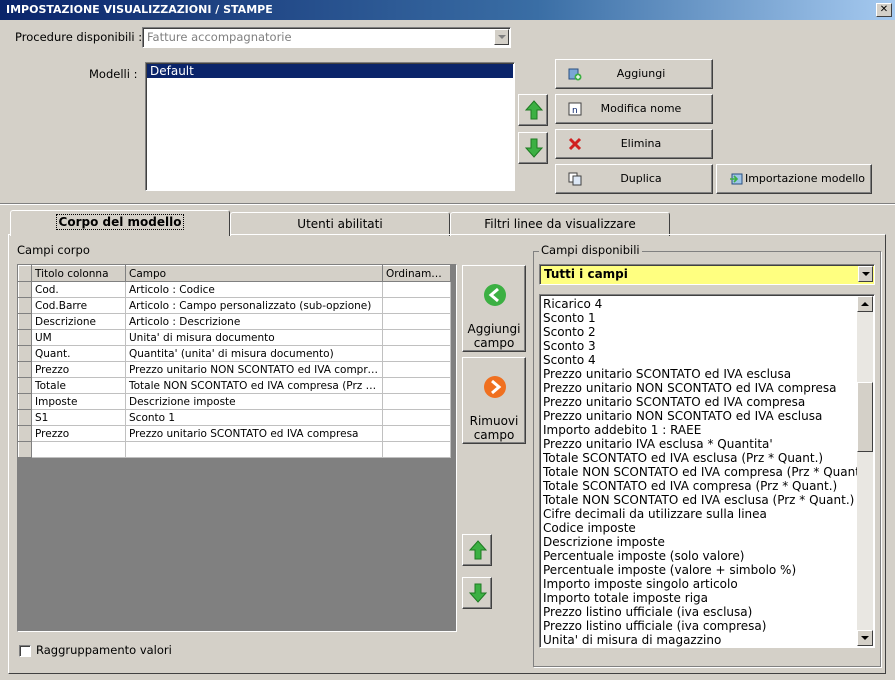 This screenshot has height=680, width=895. I want to click on campo-disponibile-item: Importo addebito 1 : RAEE, so click(707, 430).